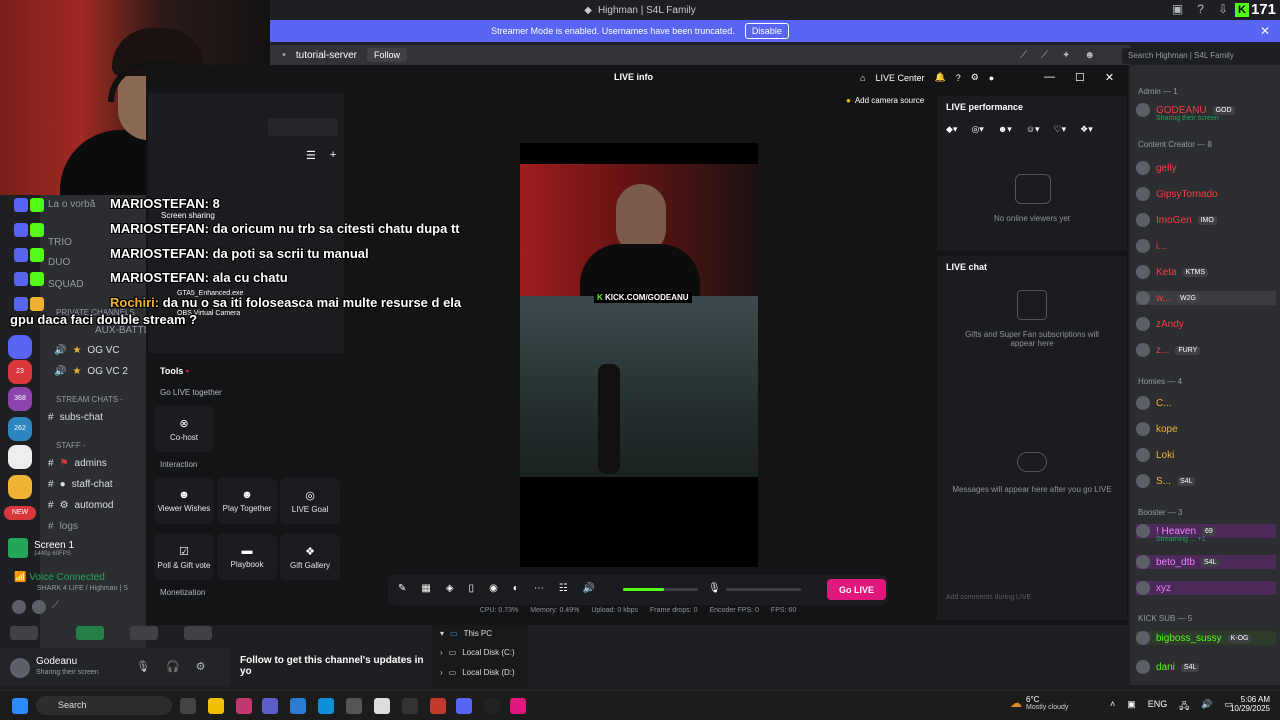 The image size is (1280, 720). What do you see at coordinates (326, 706) in the screenshot?
I see `edge-icon` at bounding box center [326, 706].